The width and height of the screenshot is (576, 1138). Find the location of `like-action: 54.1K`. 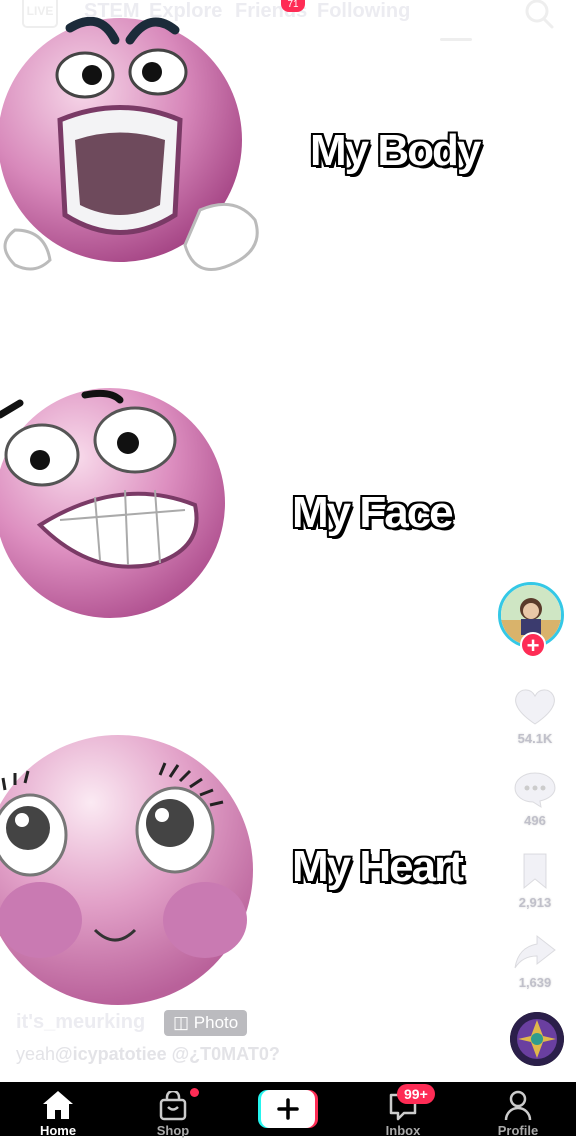

like-action: 54.1K is located at coordinates (535, 716).